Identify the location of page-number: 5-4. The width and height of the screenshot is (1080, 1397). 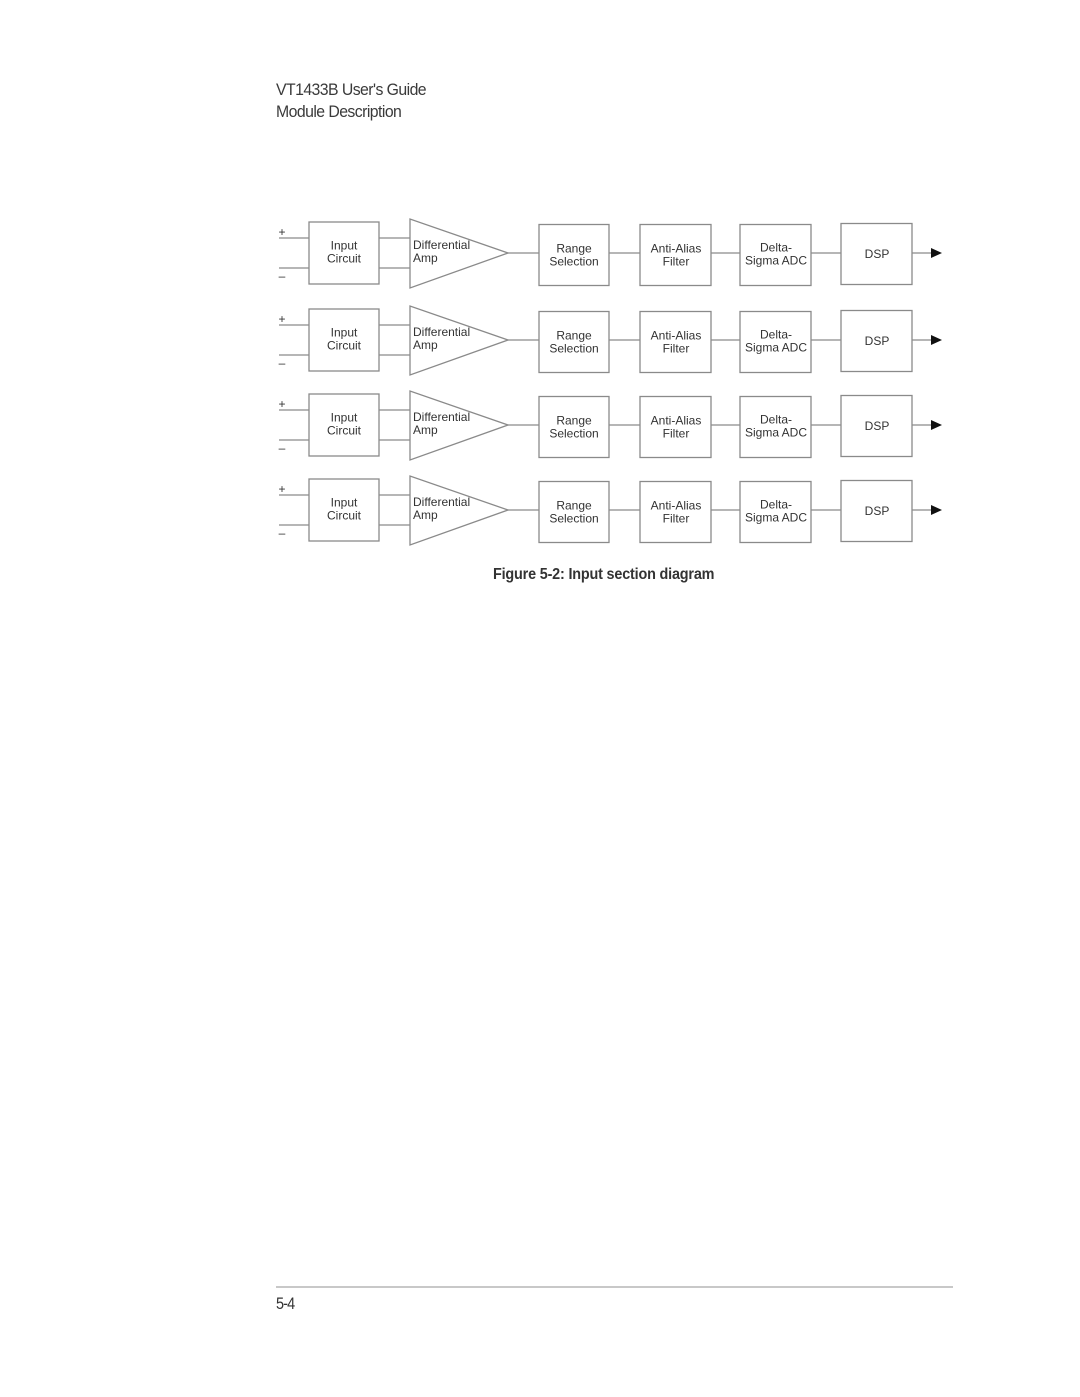
(285, 1303).